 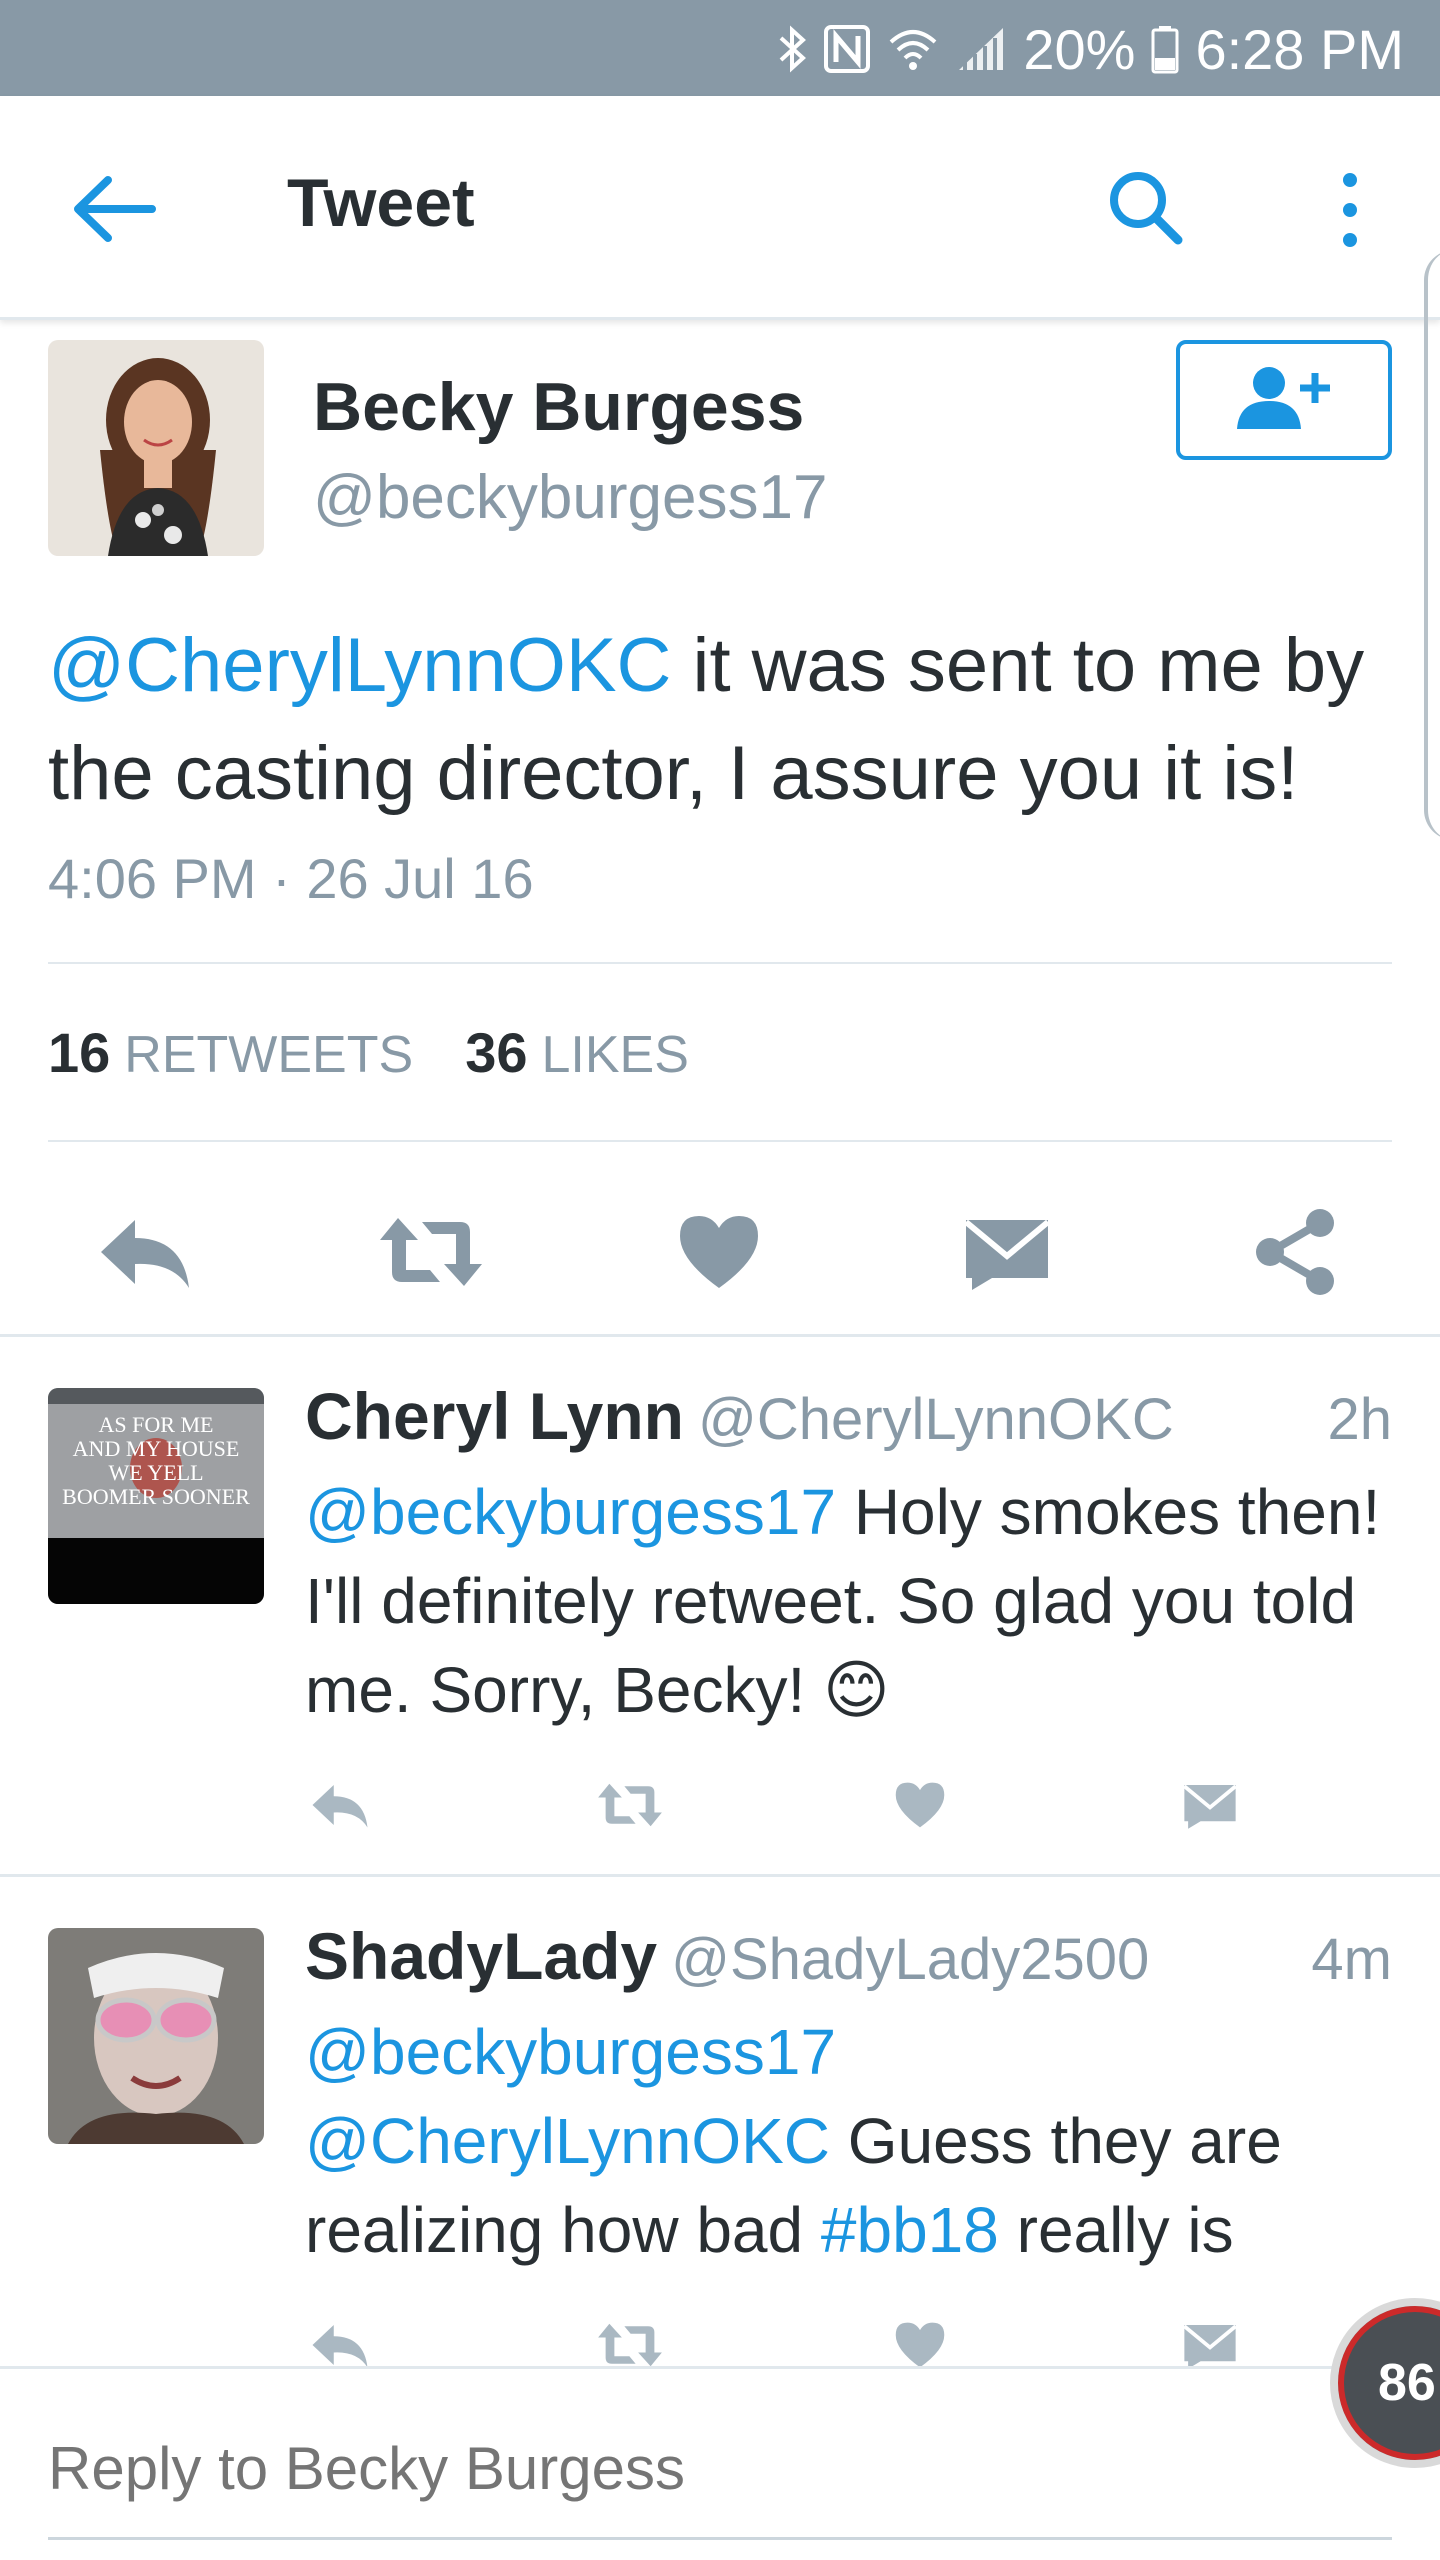 What do you see at coordinates (155, 1472) in the screenshot?
I see `avatar-sign-line-3: WE YELL` at bounding box center [155, 1472].